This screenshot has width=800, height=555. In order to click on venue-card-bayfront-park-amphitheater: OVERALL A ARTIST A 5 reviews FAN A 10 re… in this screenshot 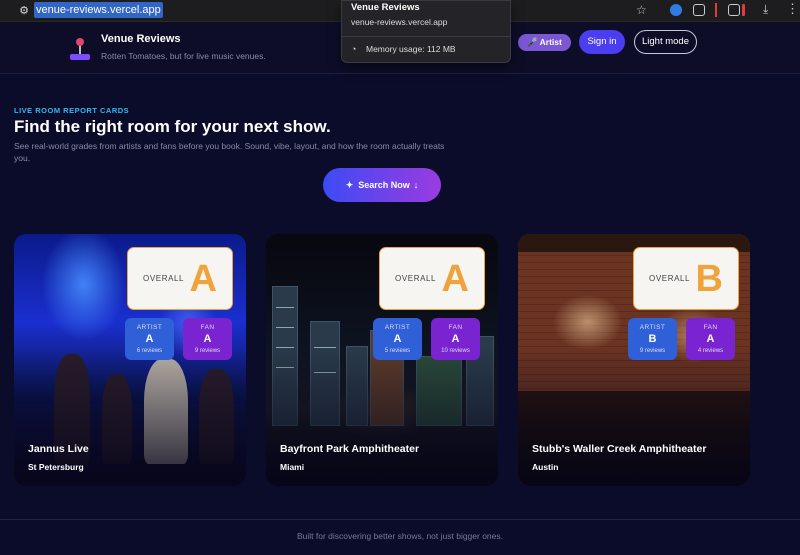, I will do `click(382, 360)`.